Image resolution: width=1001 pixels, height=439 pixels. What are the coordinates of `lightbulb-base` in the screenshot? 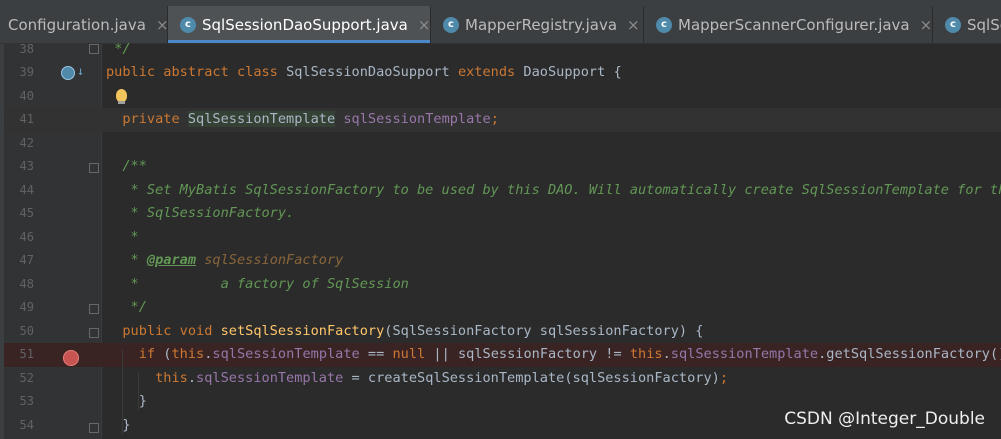 It's located at (121, 102).